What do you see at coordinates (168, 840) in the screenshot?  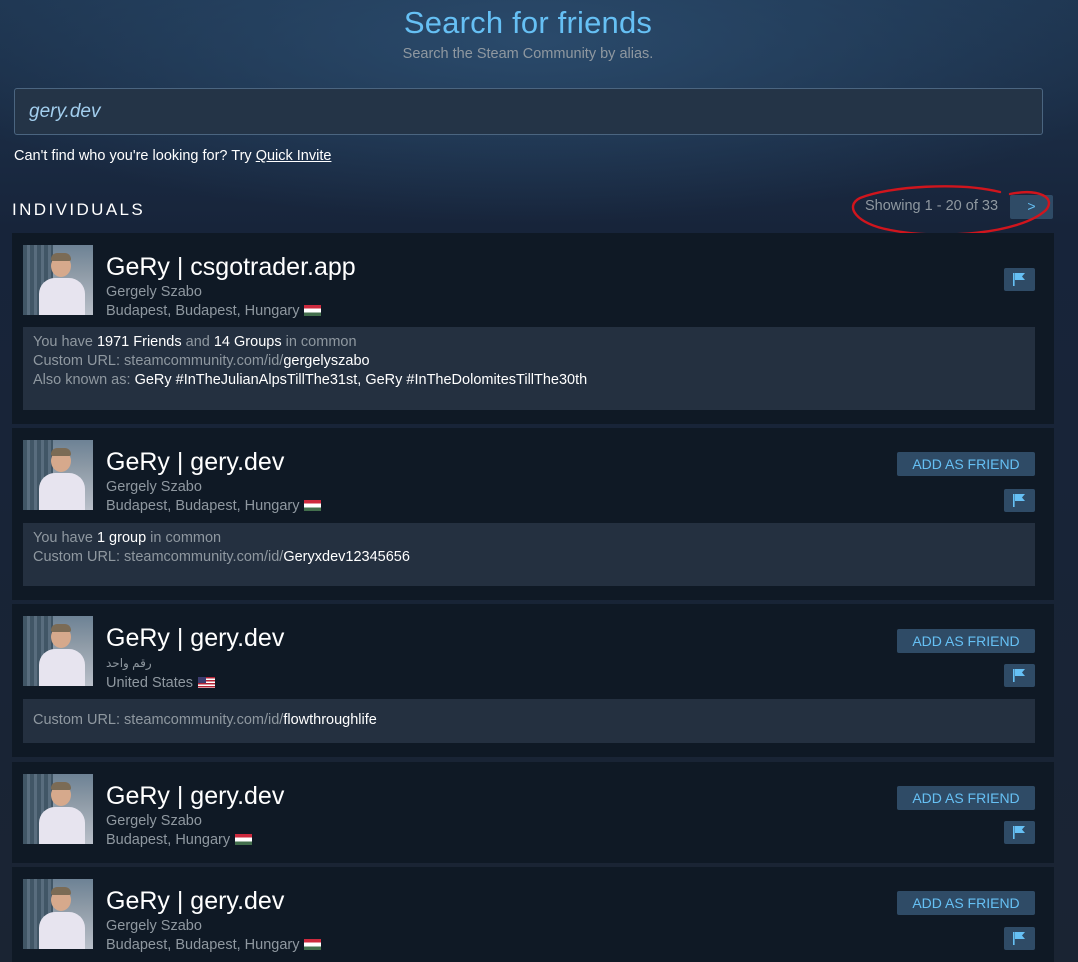 I see `location-text: Budapest, Hungary` at bounding box center [168, 840].